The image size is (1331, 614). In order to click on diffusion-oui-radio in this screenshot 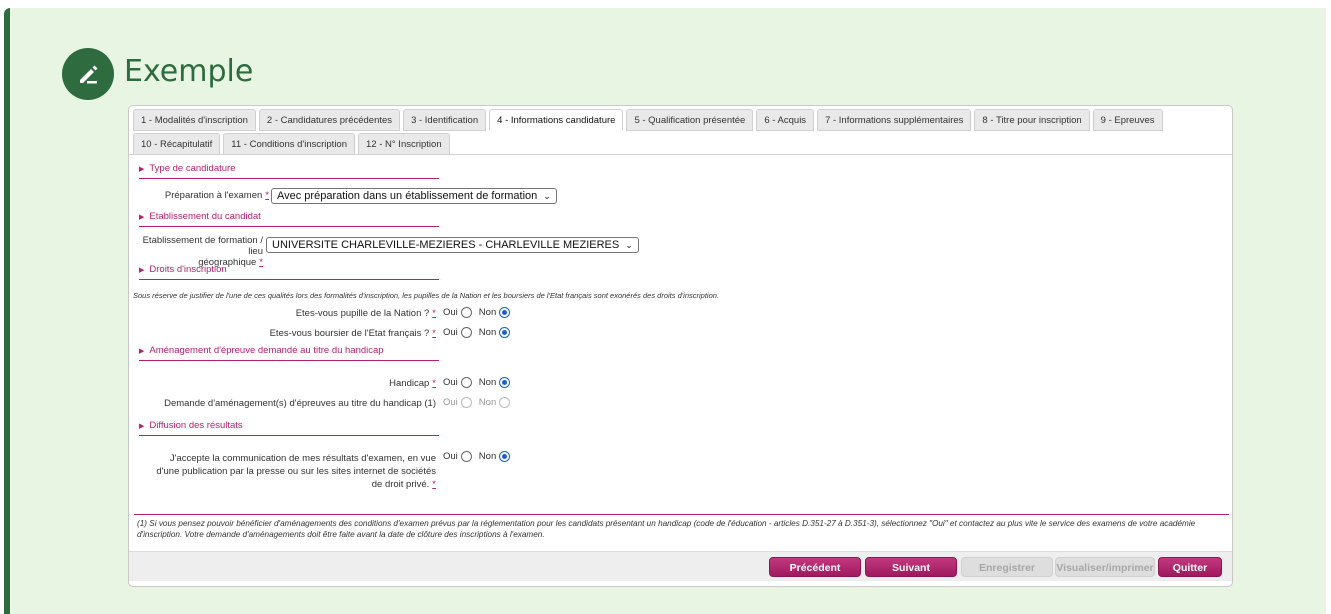, I will do `click(466, 456)`.